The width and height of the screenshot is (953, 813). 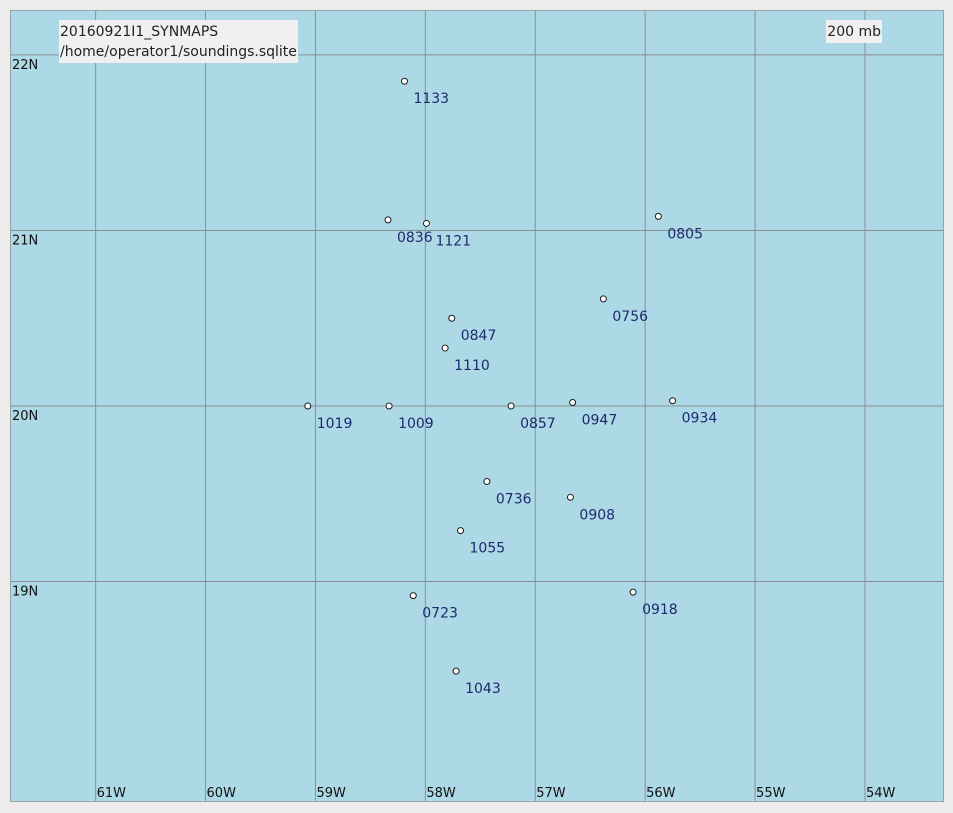 I want to click on longitude-label: 56W, so click(x=661, y=793).